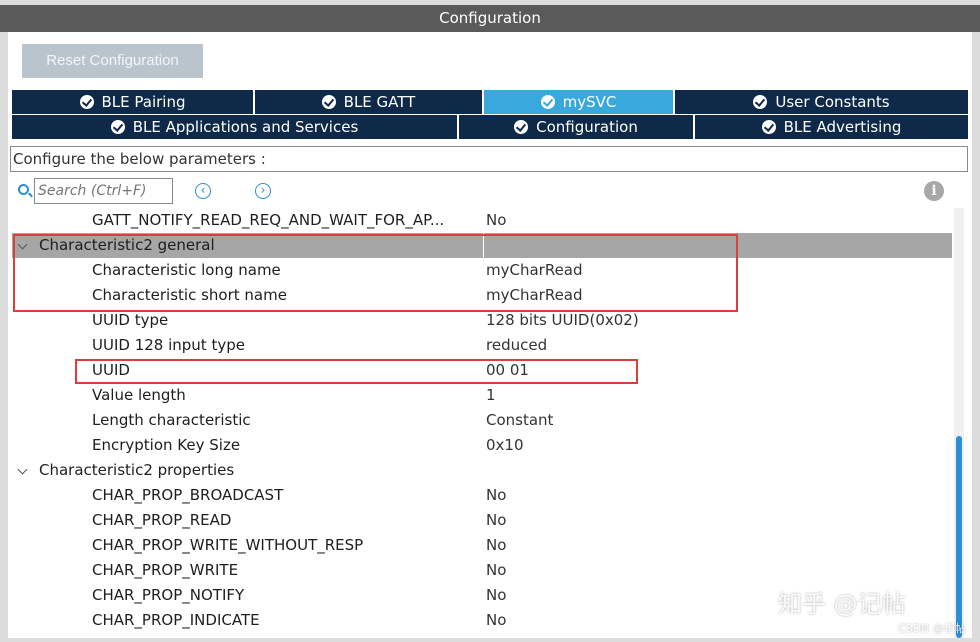  I want to click on param-value: 128 bits UUID(0x02), so click(562, 320).